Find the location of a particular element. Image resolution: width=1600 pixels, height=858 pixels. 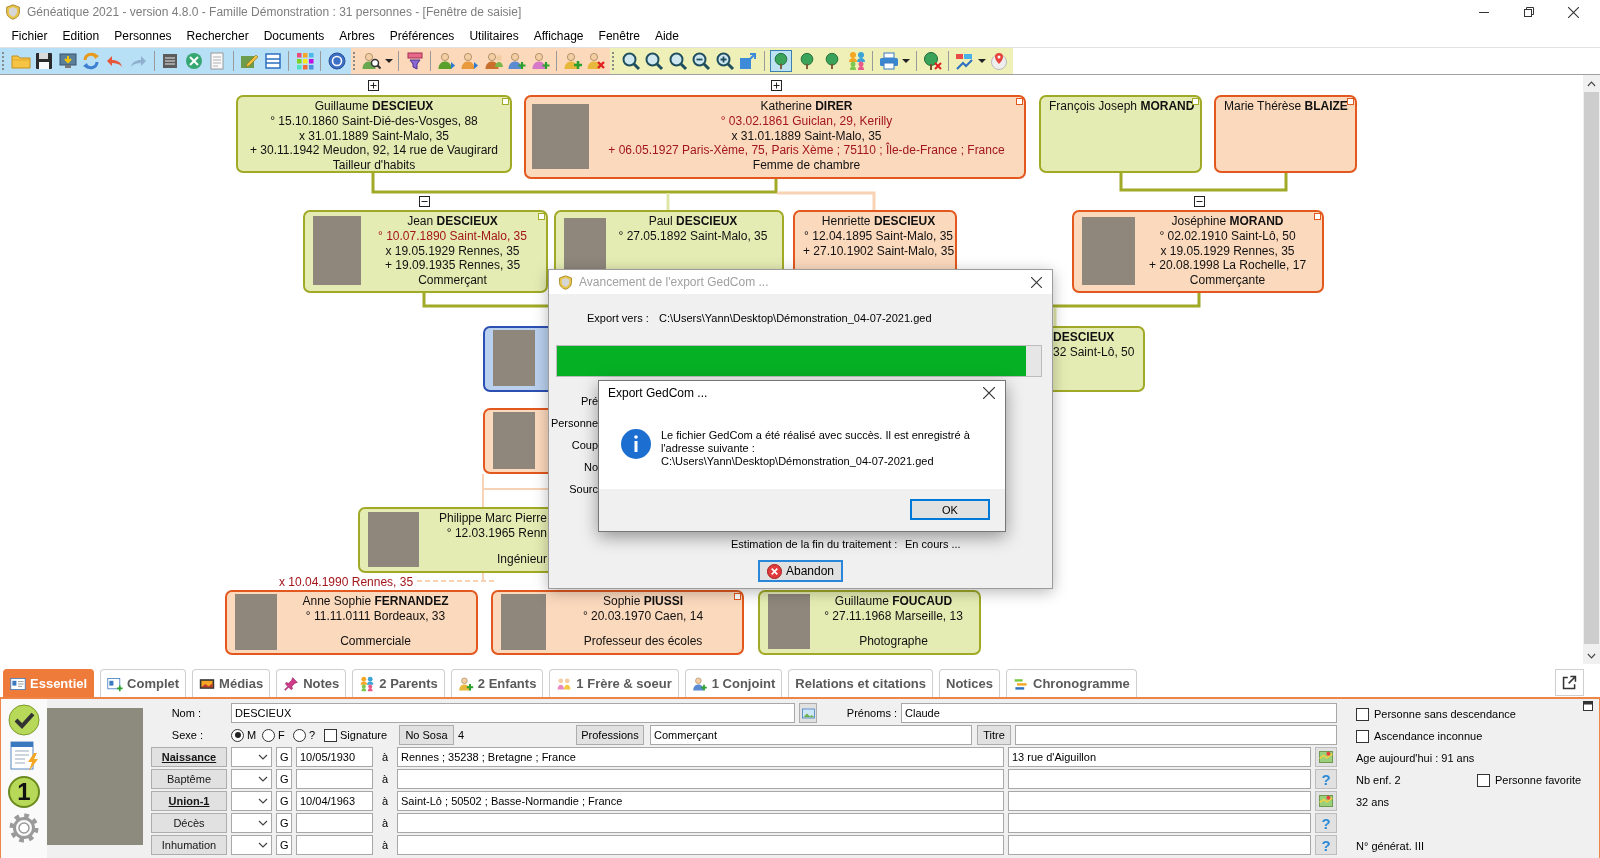

expand-toggle is located at coordinates (776, 85).